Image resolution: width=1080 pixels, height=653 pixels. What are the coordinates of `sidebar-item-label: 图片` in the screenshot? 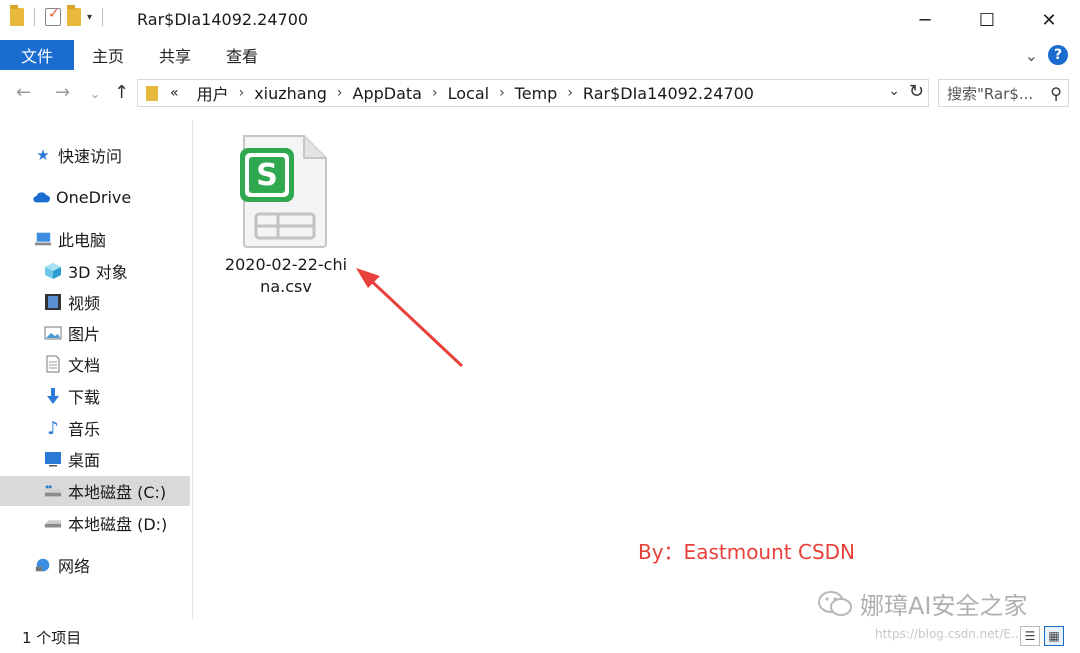 It's located at (84, 334).